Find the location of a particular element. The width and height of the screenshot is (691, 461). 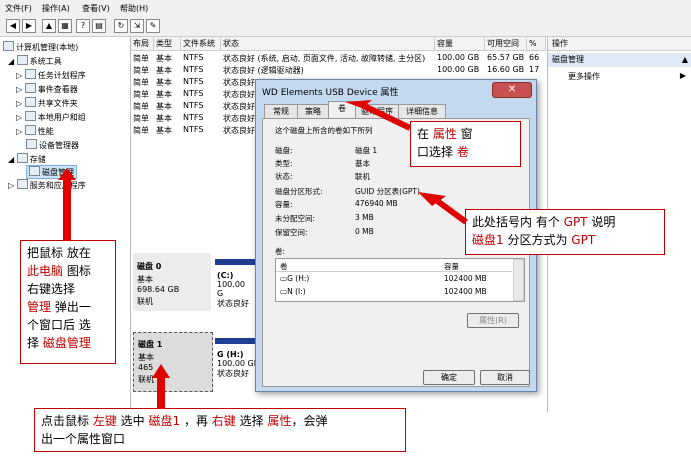

arrow-to-gpt is located at coordinates (443, 208).